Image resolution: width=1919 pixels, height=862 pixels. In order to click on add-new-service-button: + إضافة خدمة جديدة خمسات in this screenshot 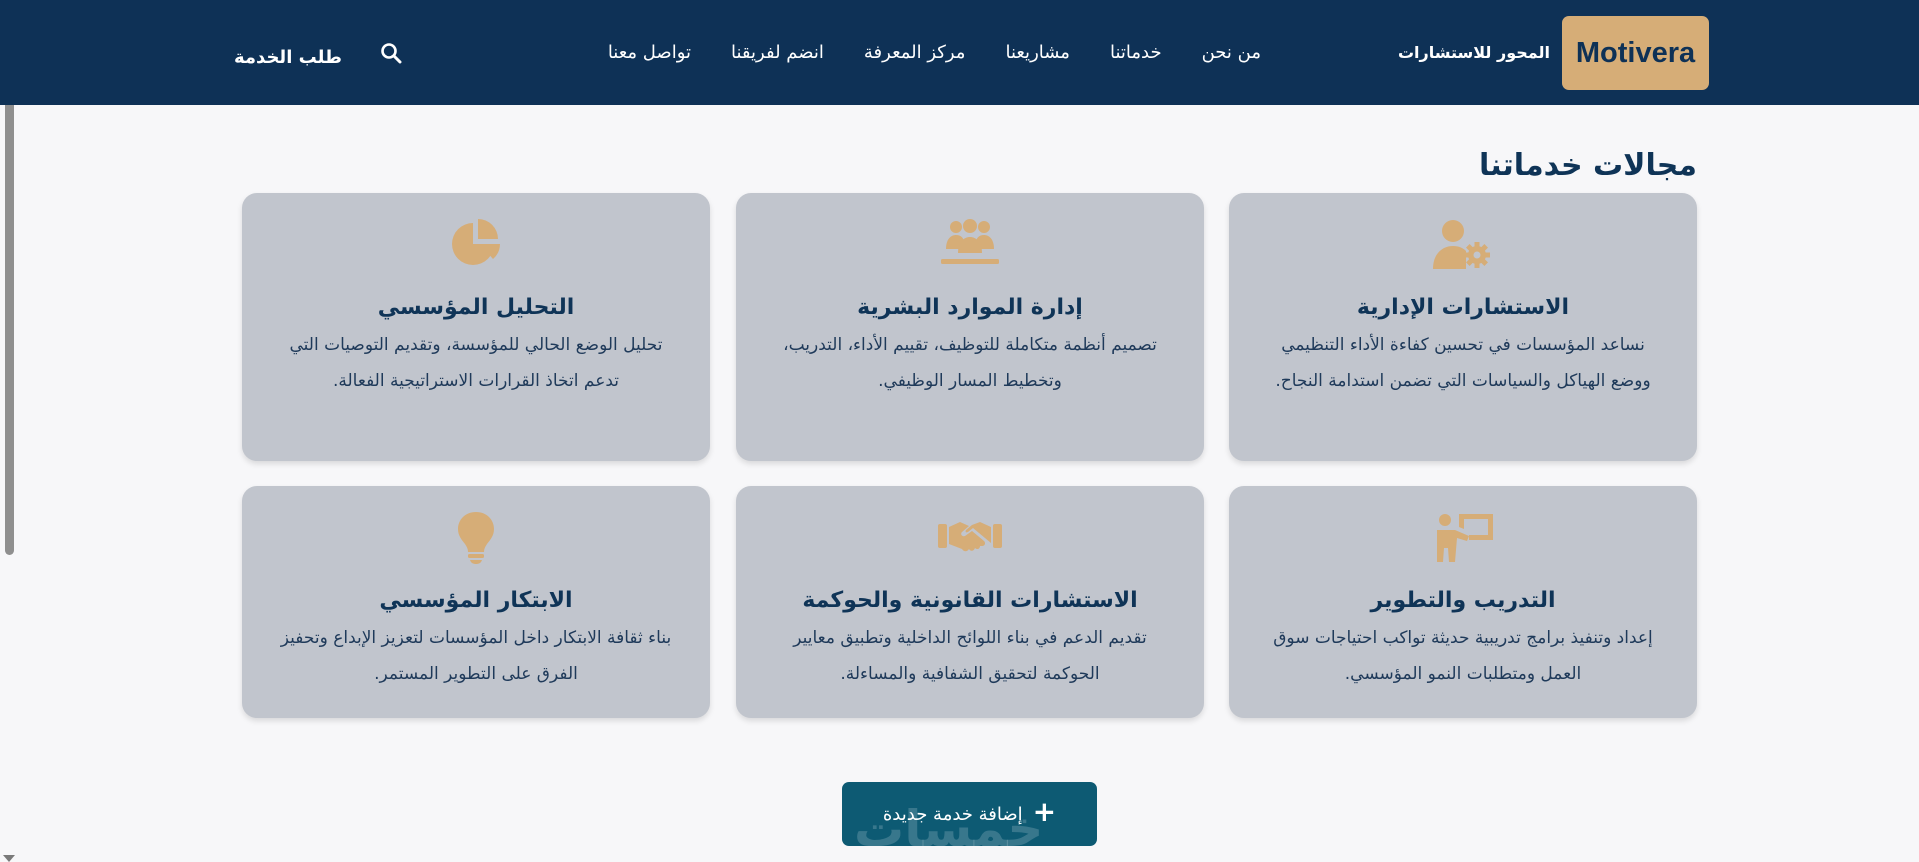, I will do `click(969, 814)`.